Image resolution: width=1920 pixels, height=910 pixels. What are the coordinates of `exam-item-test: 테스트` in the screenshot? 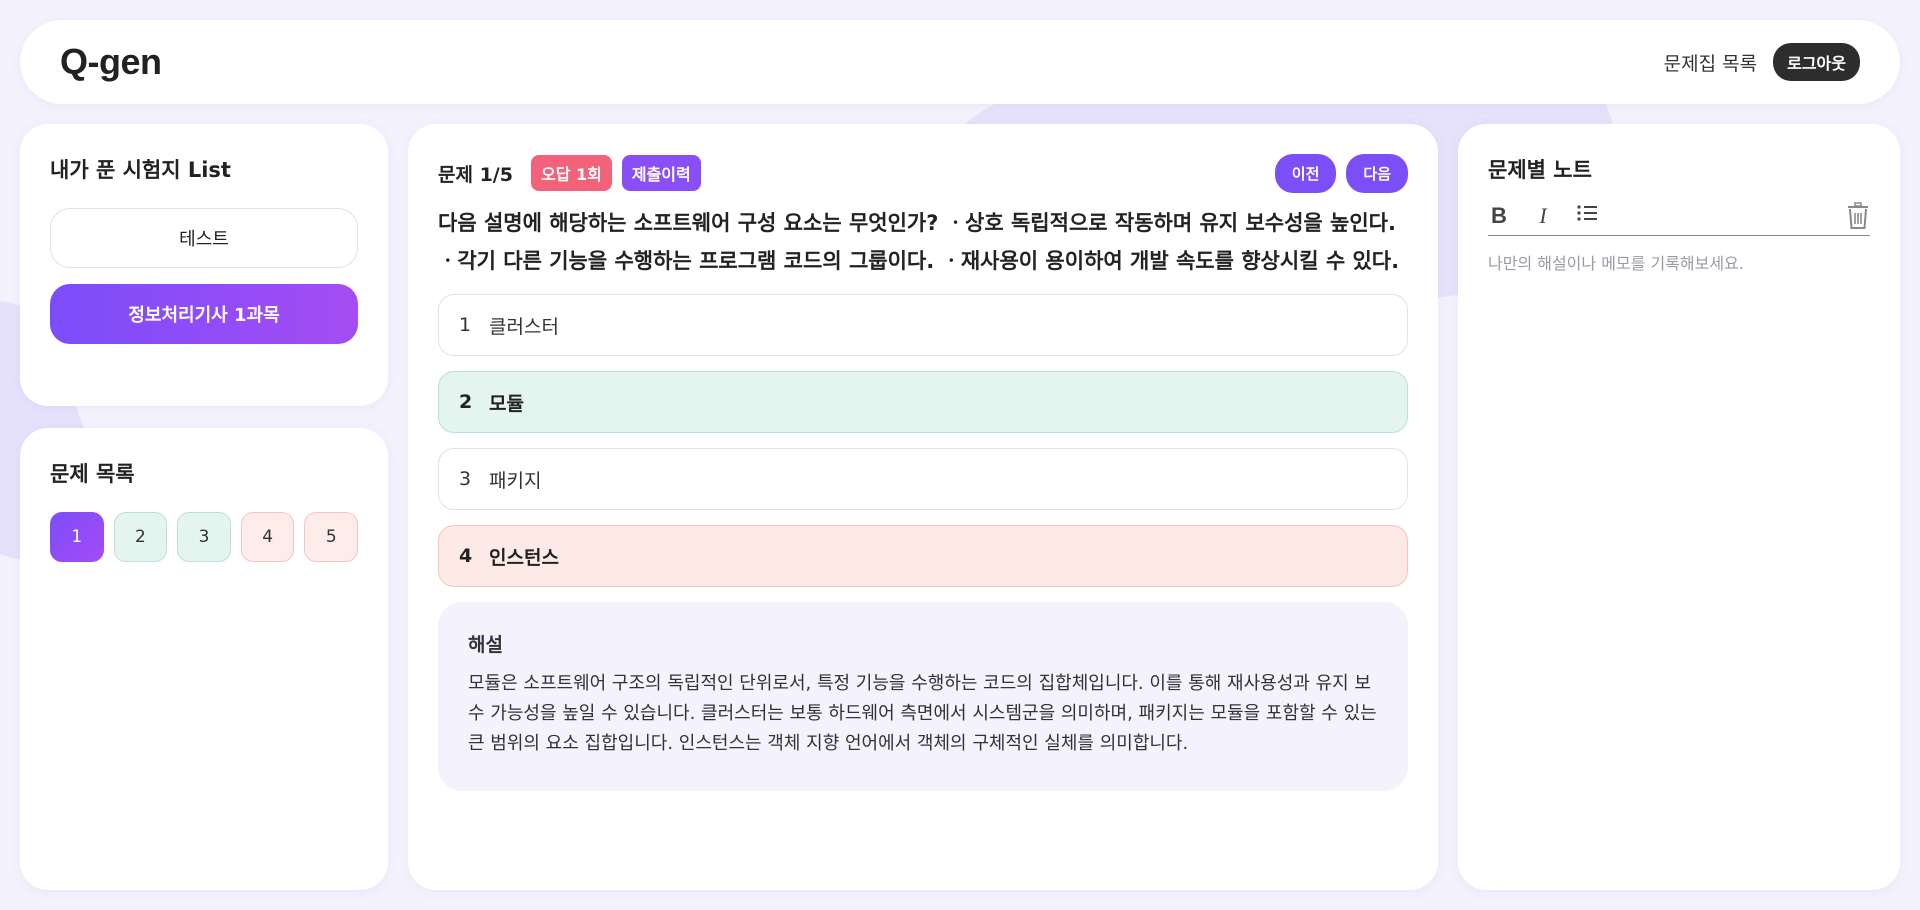 It's located at (204, 238).